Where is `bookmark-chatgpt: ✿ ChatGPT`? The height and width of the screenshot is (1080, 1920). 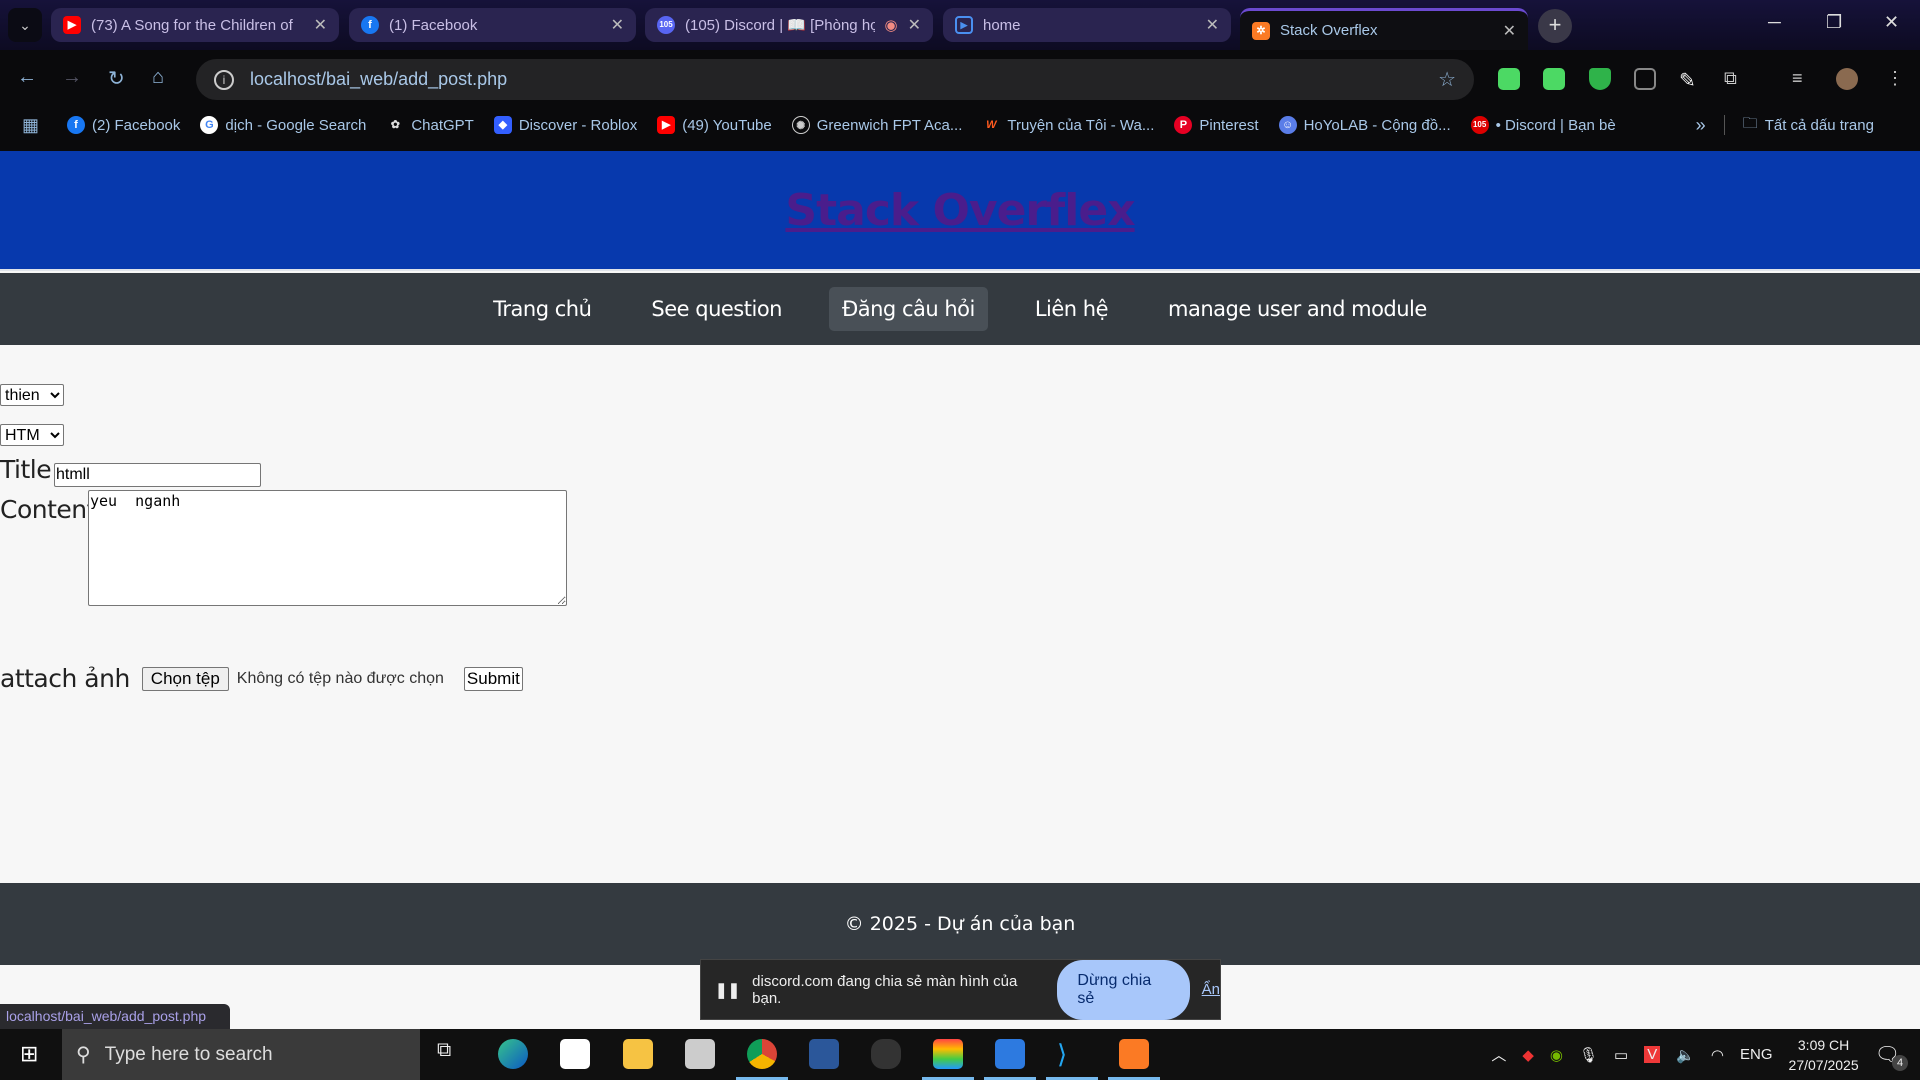 bookmark-chatgpt: ✿ ChatGPT is located at coordinates (430, 125).